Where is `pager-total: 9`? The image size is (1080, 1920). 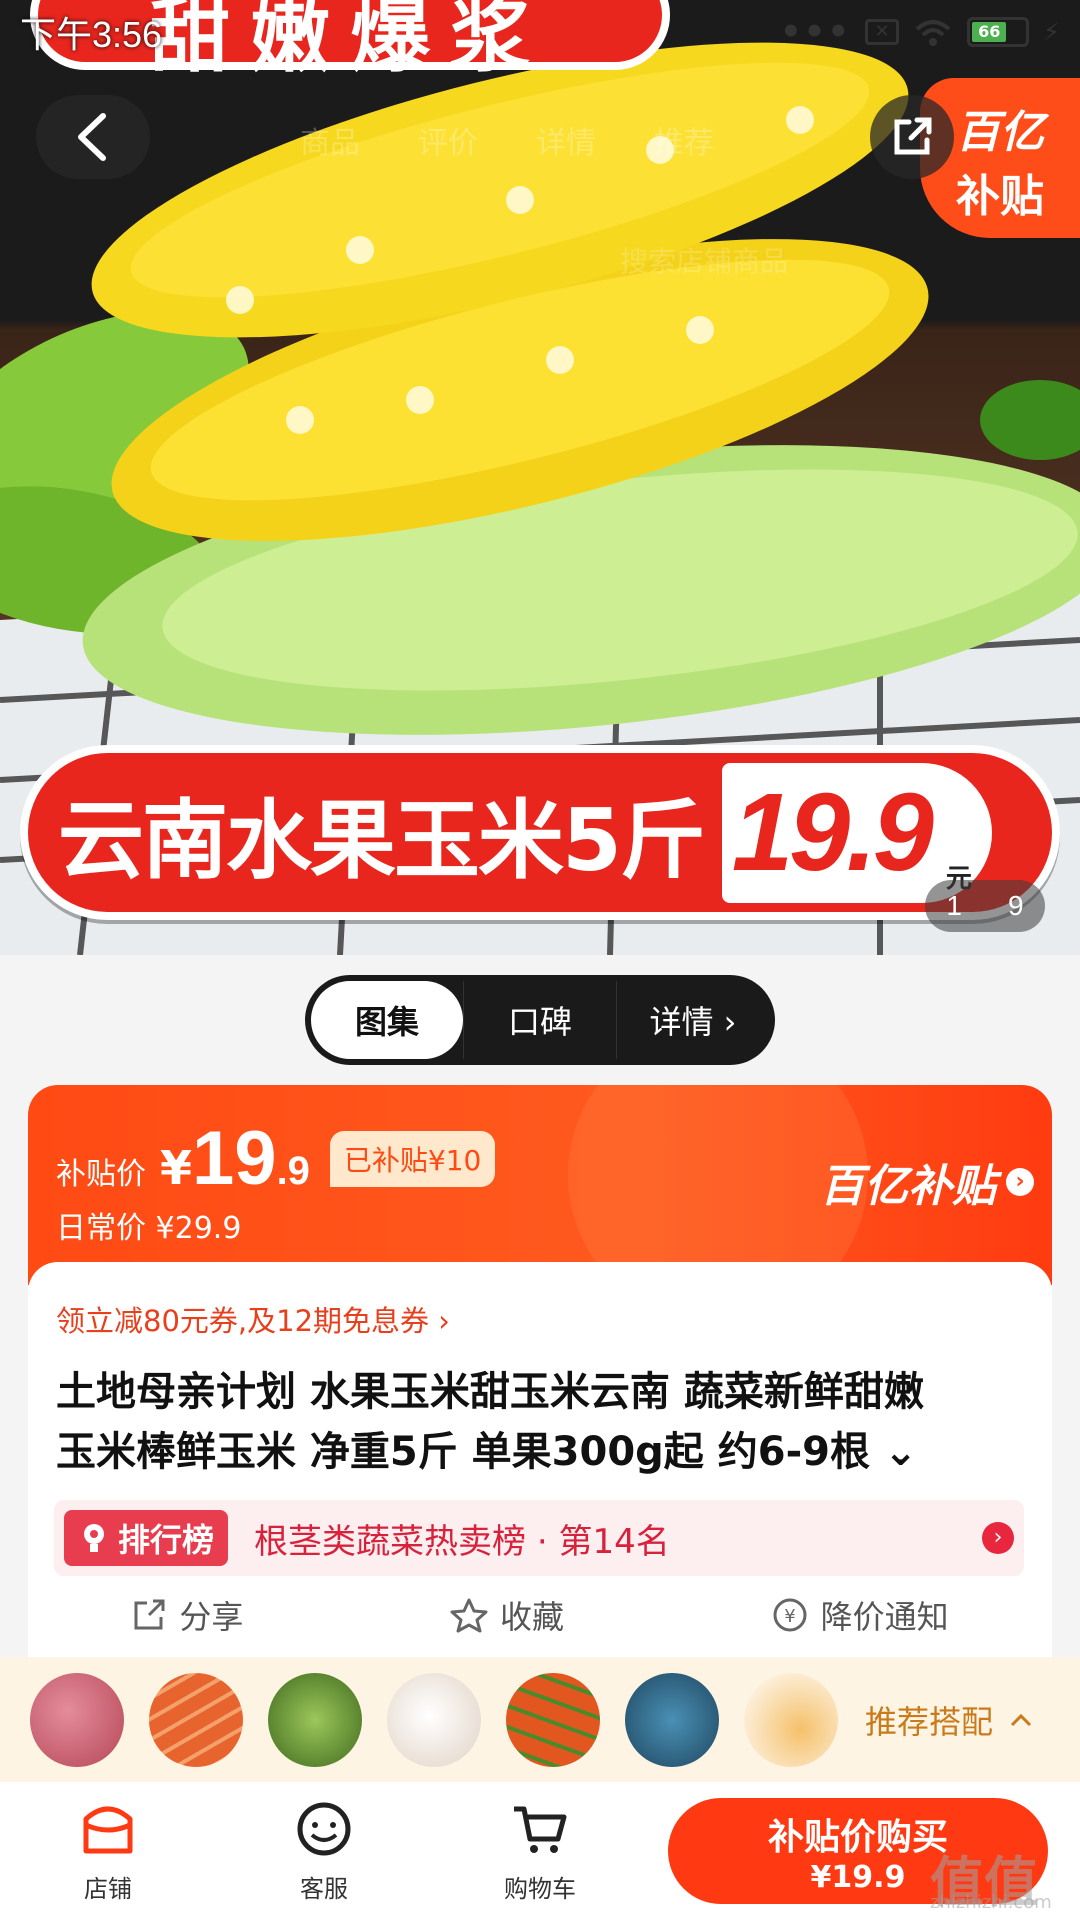
pager-total: 9 is located at coordinates (1016, 905).